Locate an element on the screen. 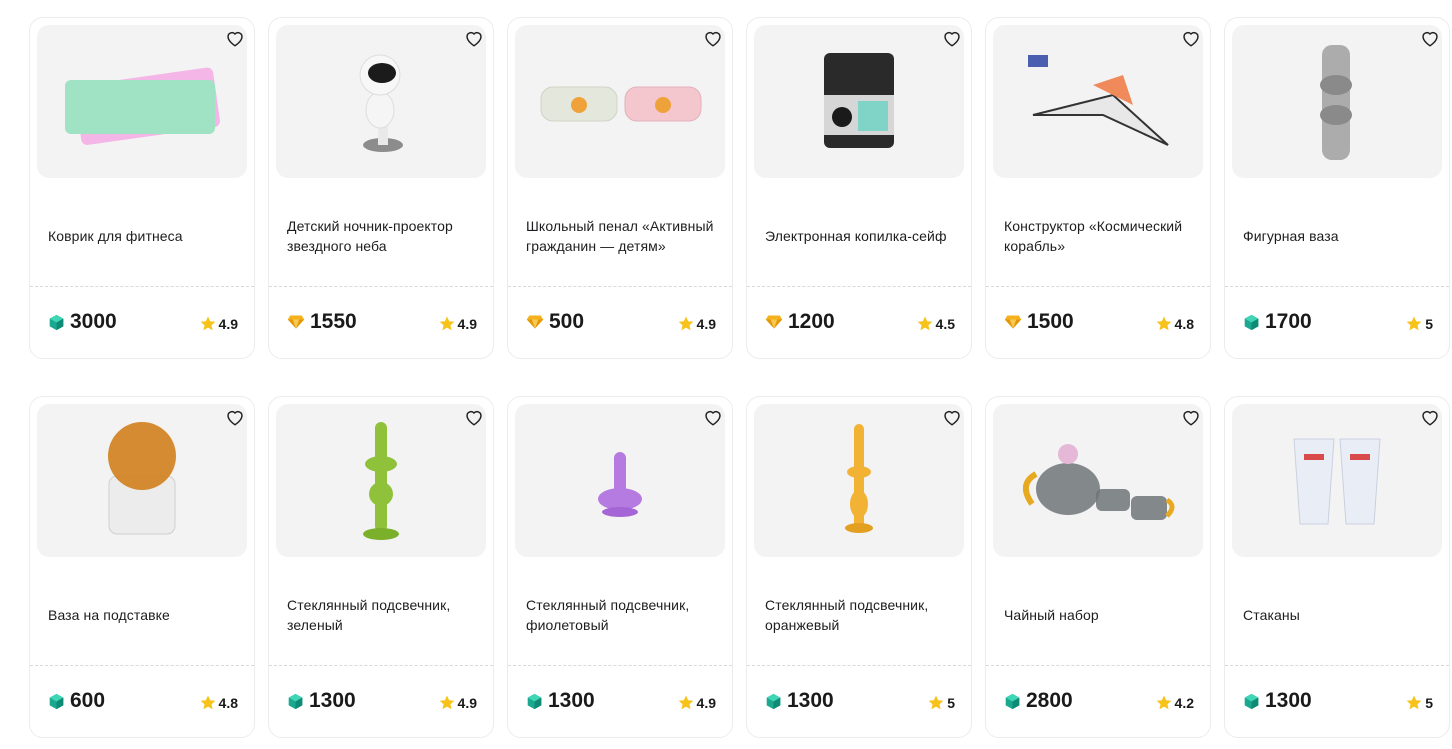 This screenshot has height=749, width=1452. product-card: Стаканы 1300 5 is located at coordinates (1337, 567).